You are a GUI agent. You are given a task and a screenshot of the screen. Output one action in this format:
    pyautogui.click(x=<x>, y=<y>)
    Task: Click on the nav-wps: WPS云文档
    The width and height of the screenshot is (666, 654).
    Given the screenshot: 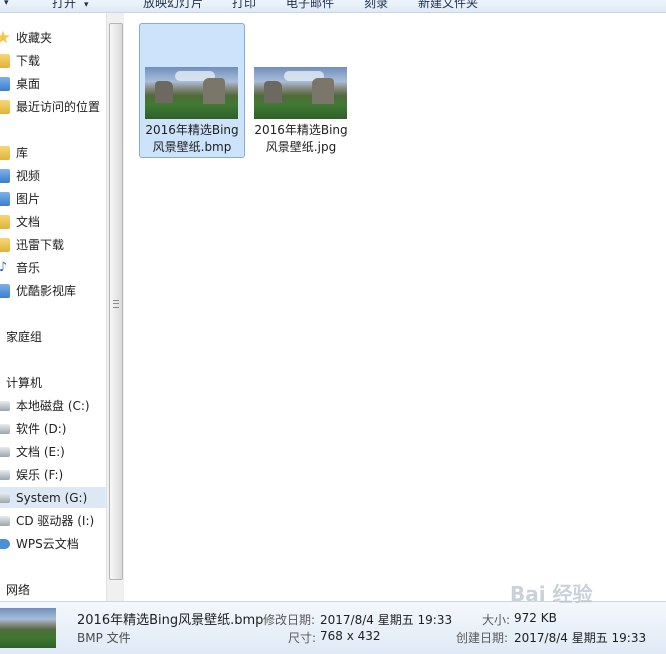 What is the action you would take?
    pyautogui.click(x=53, y=543)
    